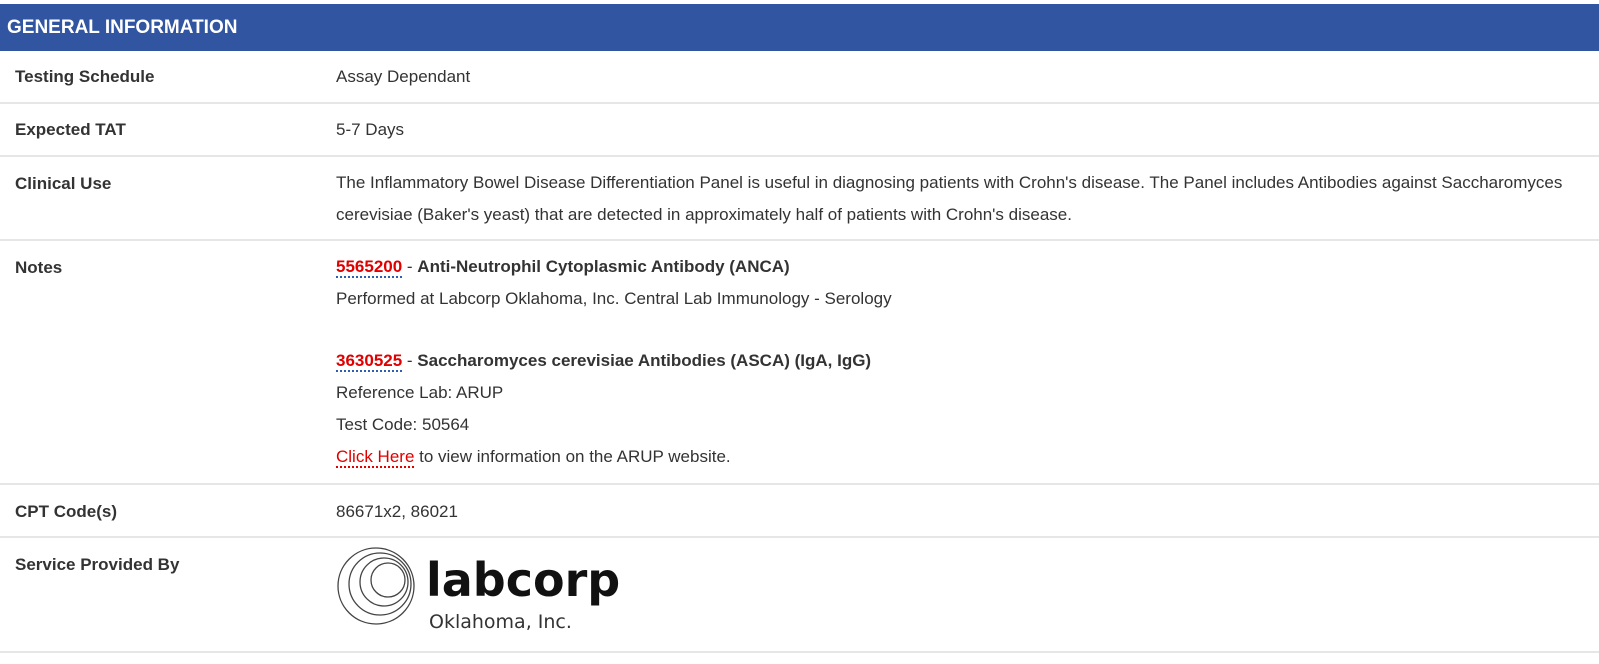 This screenshot has height=664, width=1599. What do you see at coordinates (420, 392) in the screenshot?
I see `note-item-2-reference-lab: Reference Lab: ARUP` at bounding box center [420, 392].